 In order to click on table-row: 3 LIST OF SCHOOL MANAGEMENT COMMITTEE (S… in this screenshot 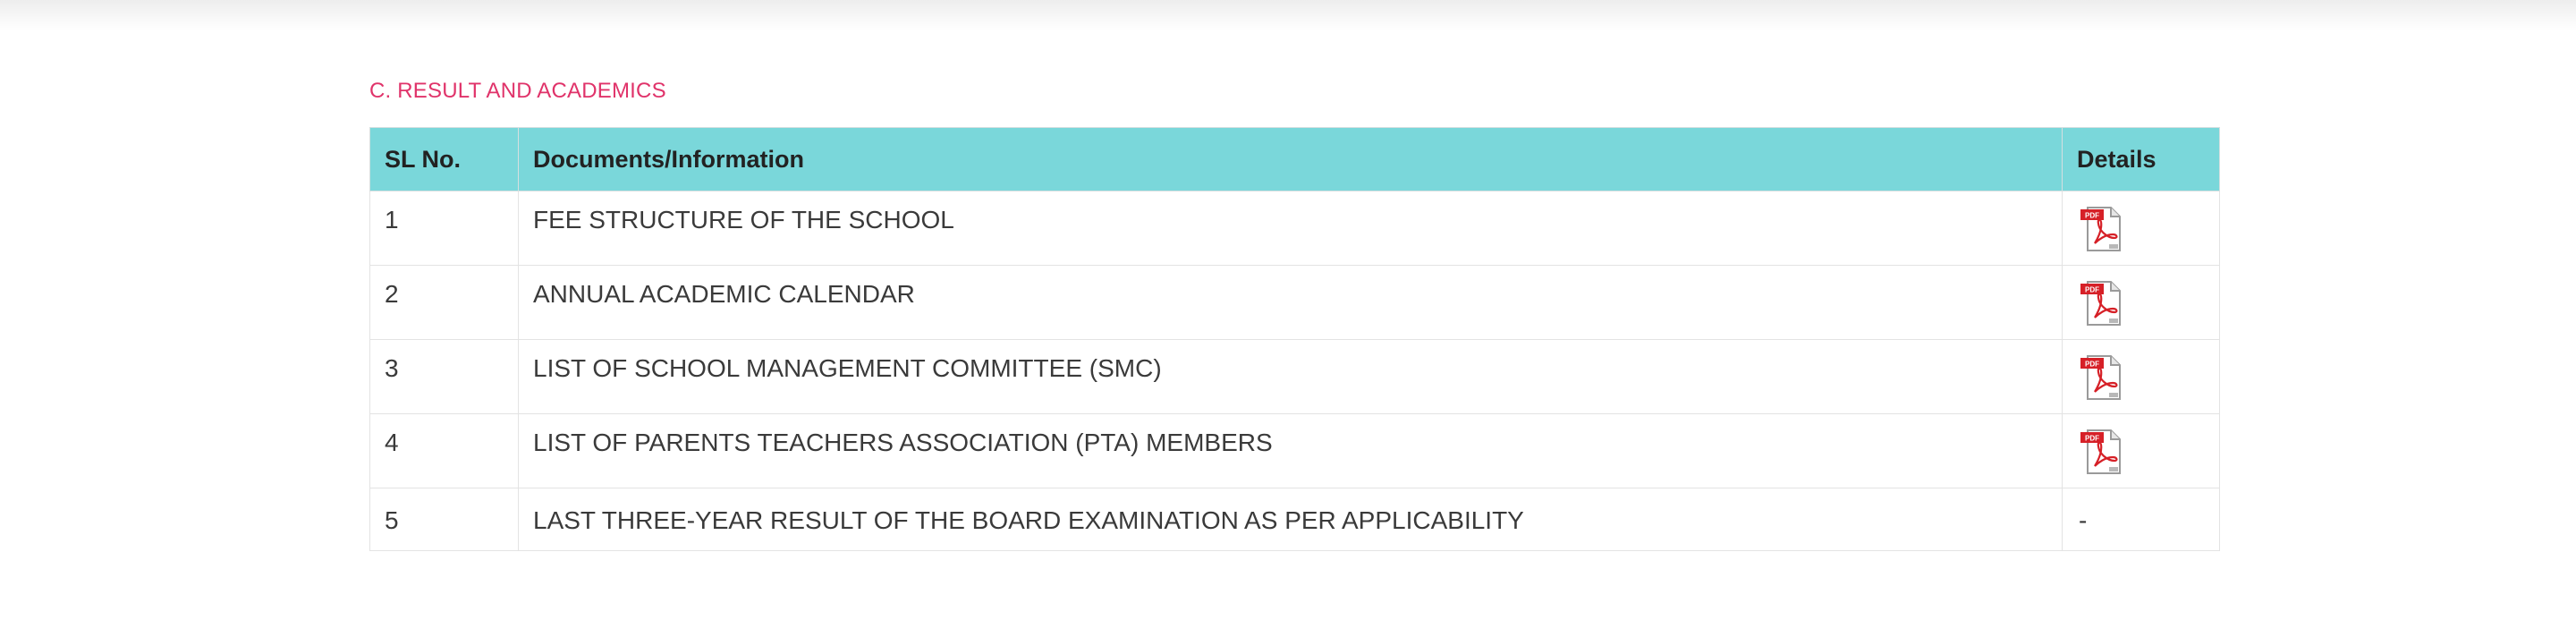, I will do `click(1294, 376)`.